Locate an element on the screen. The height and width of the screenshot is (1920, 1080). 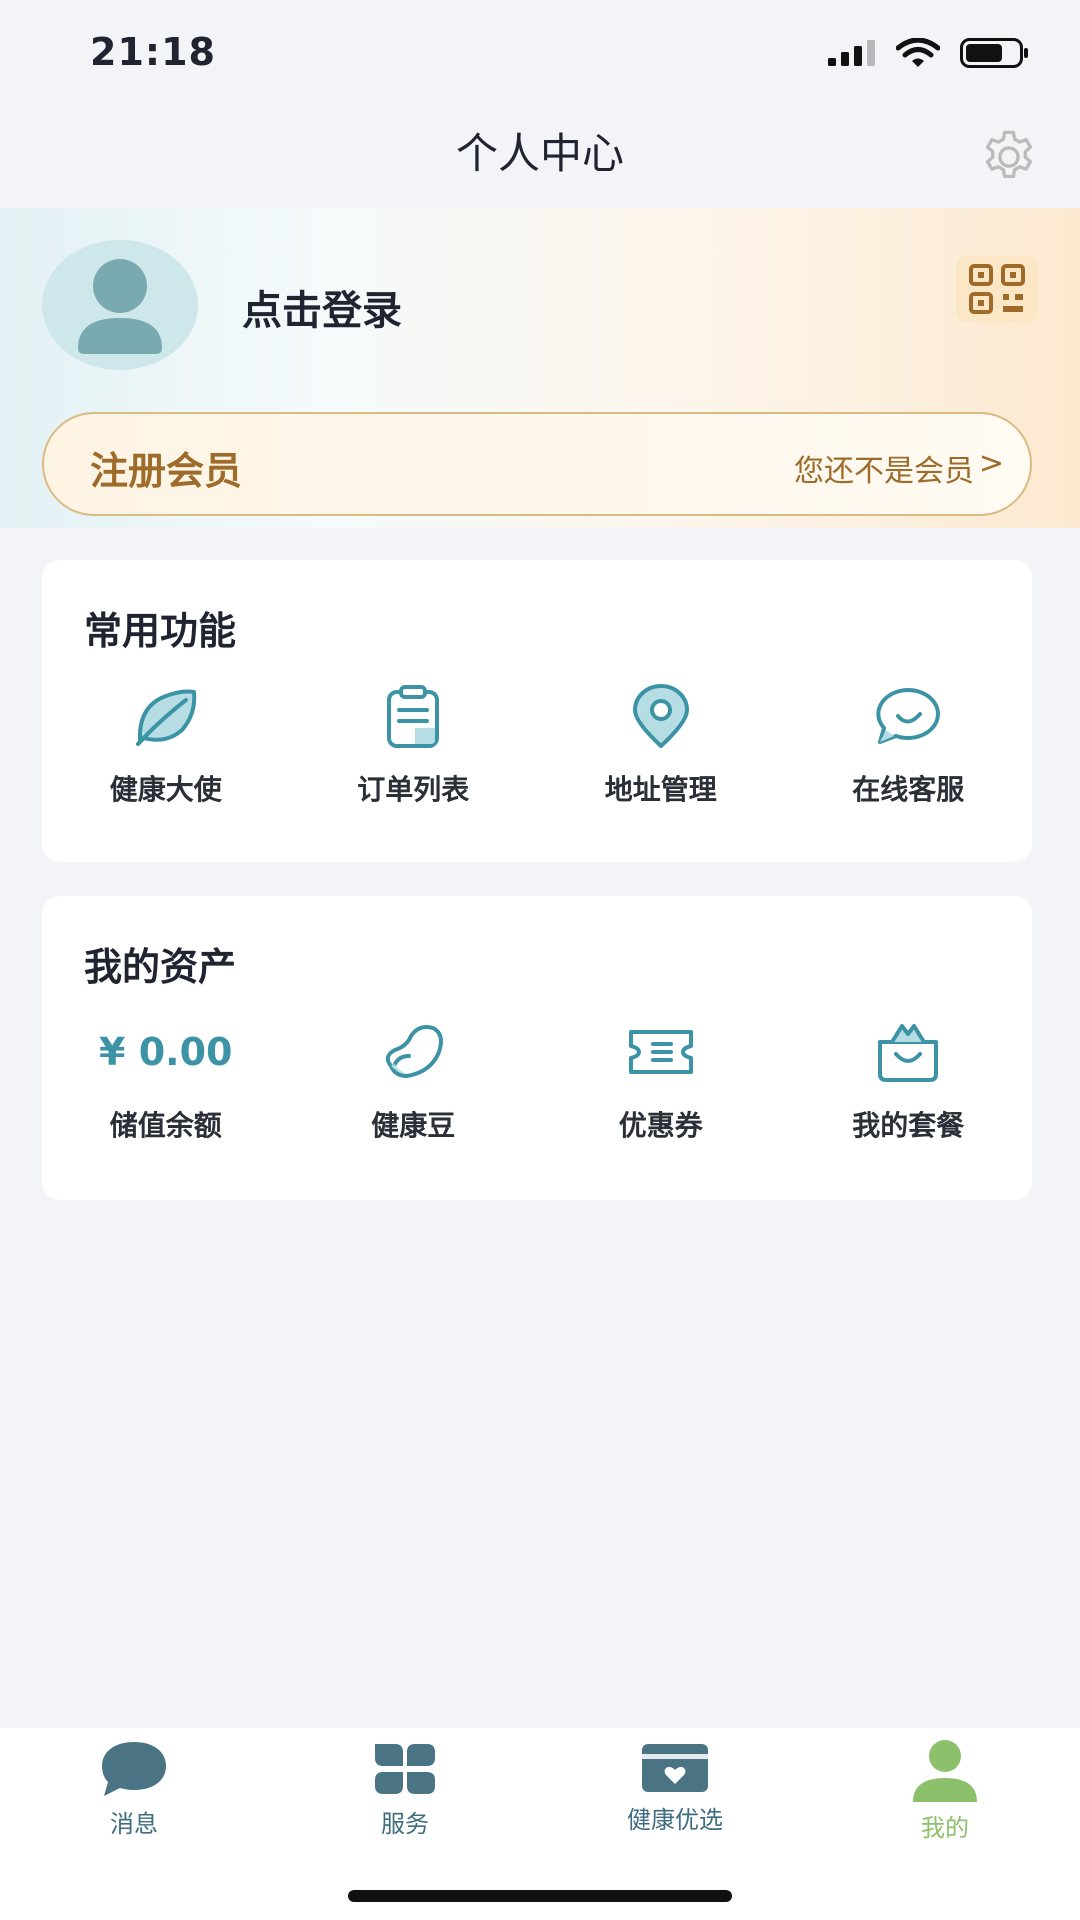
status-icons is located at coordinates (929, 53).